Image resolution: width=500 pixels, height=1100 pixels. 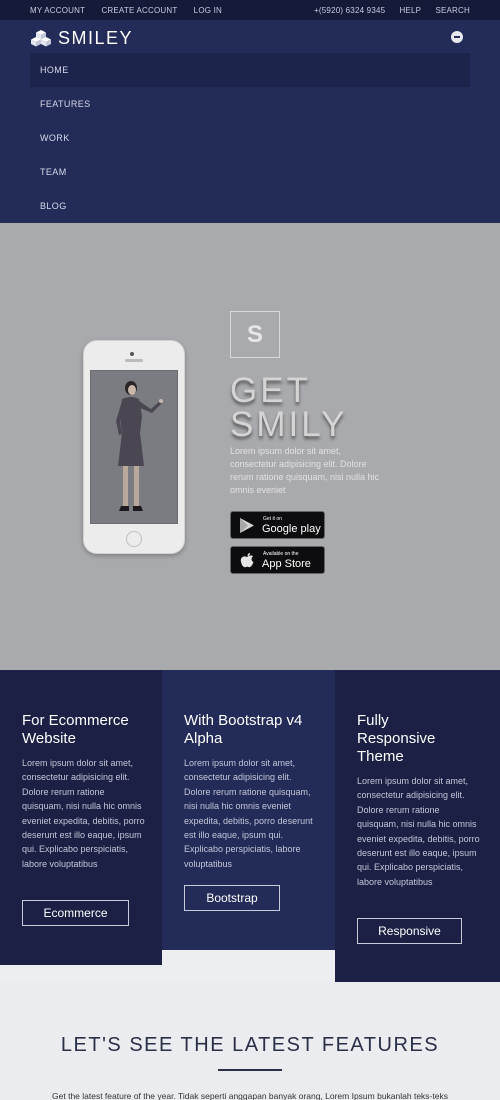 What do you see at coordinates (411, 10) in the screenshot?
I see `help-link: HELP` at bounding box center [411, 10].